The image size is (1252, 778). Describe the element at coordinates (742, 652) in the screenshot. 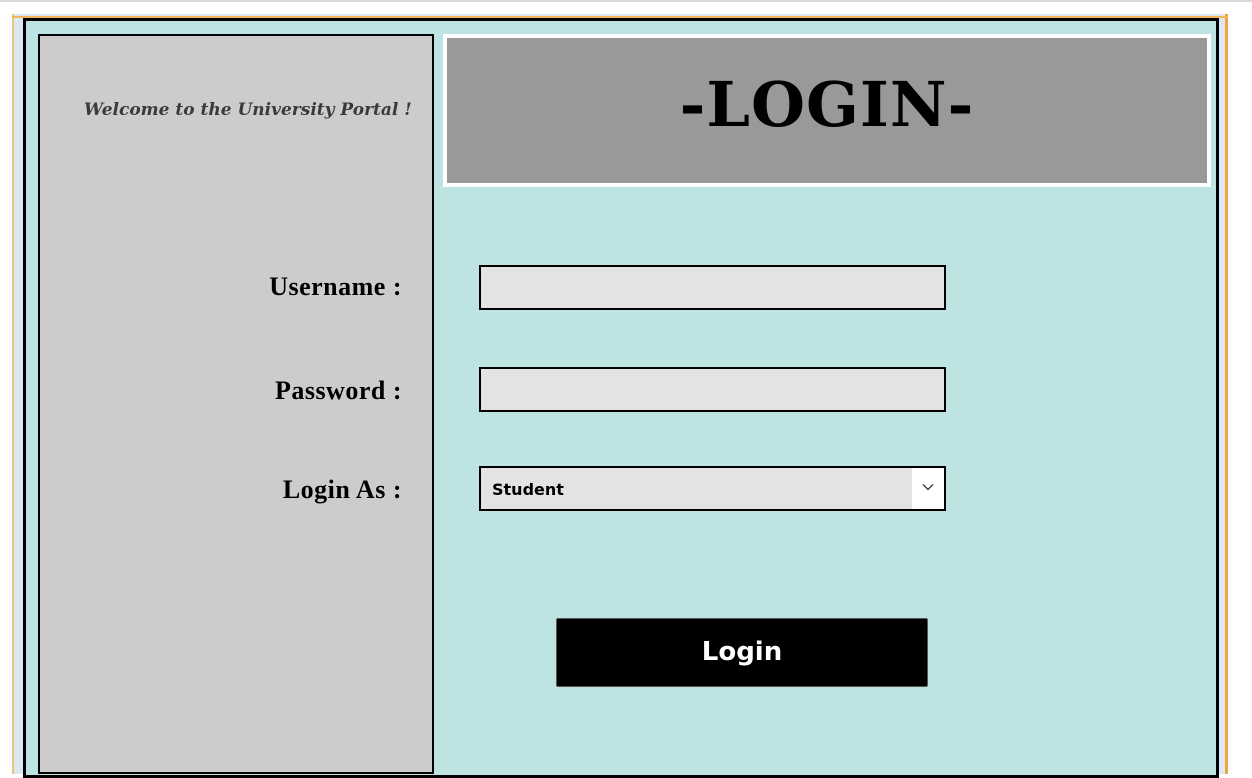

I see `login-button: Login` at that location.